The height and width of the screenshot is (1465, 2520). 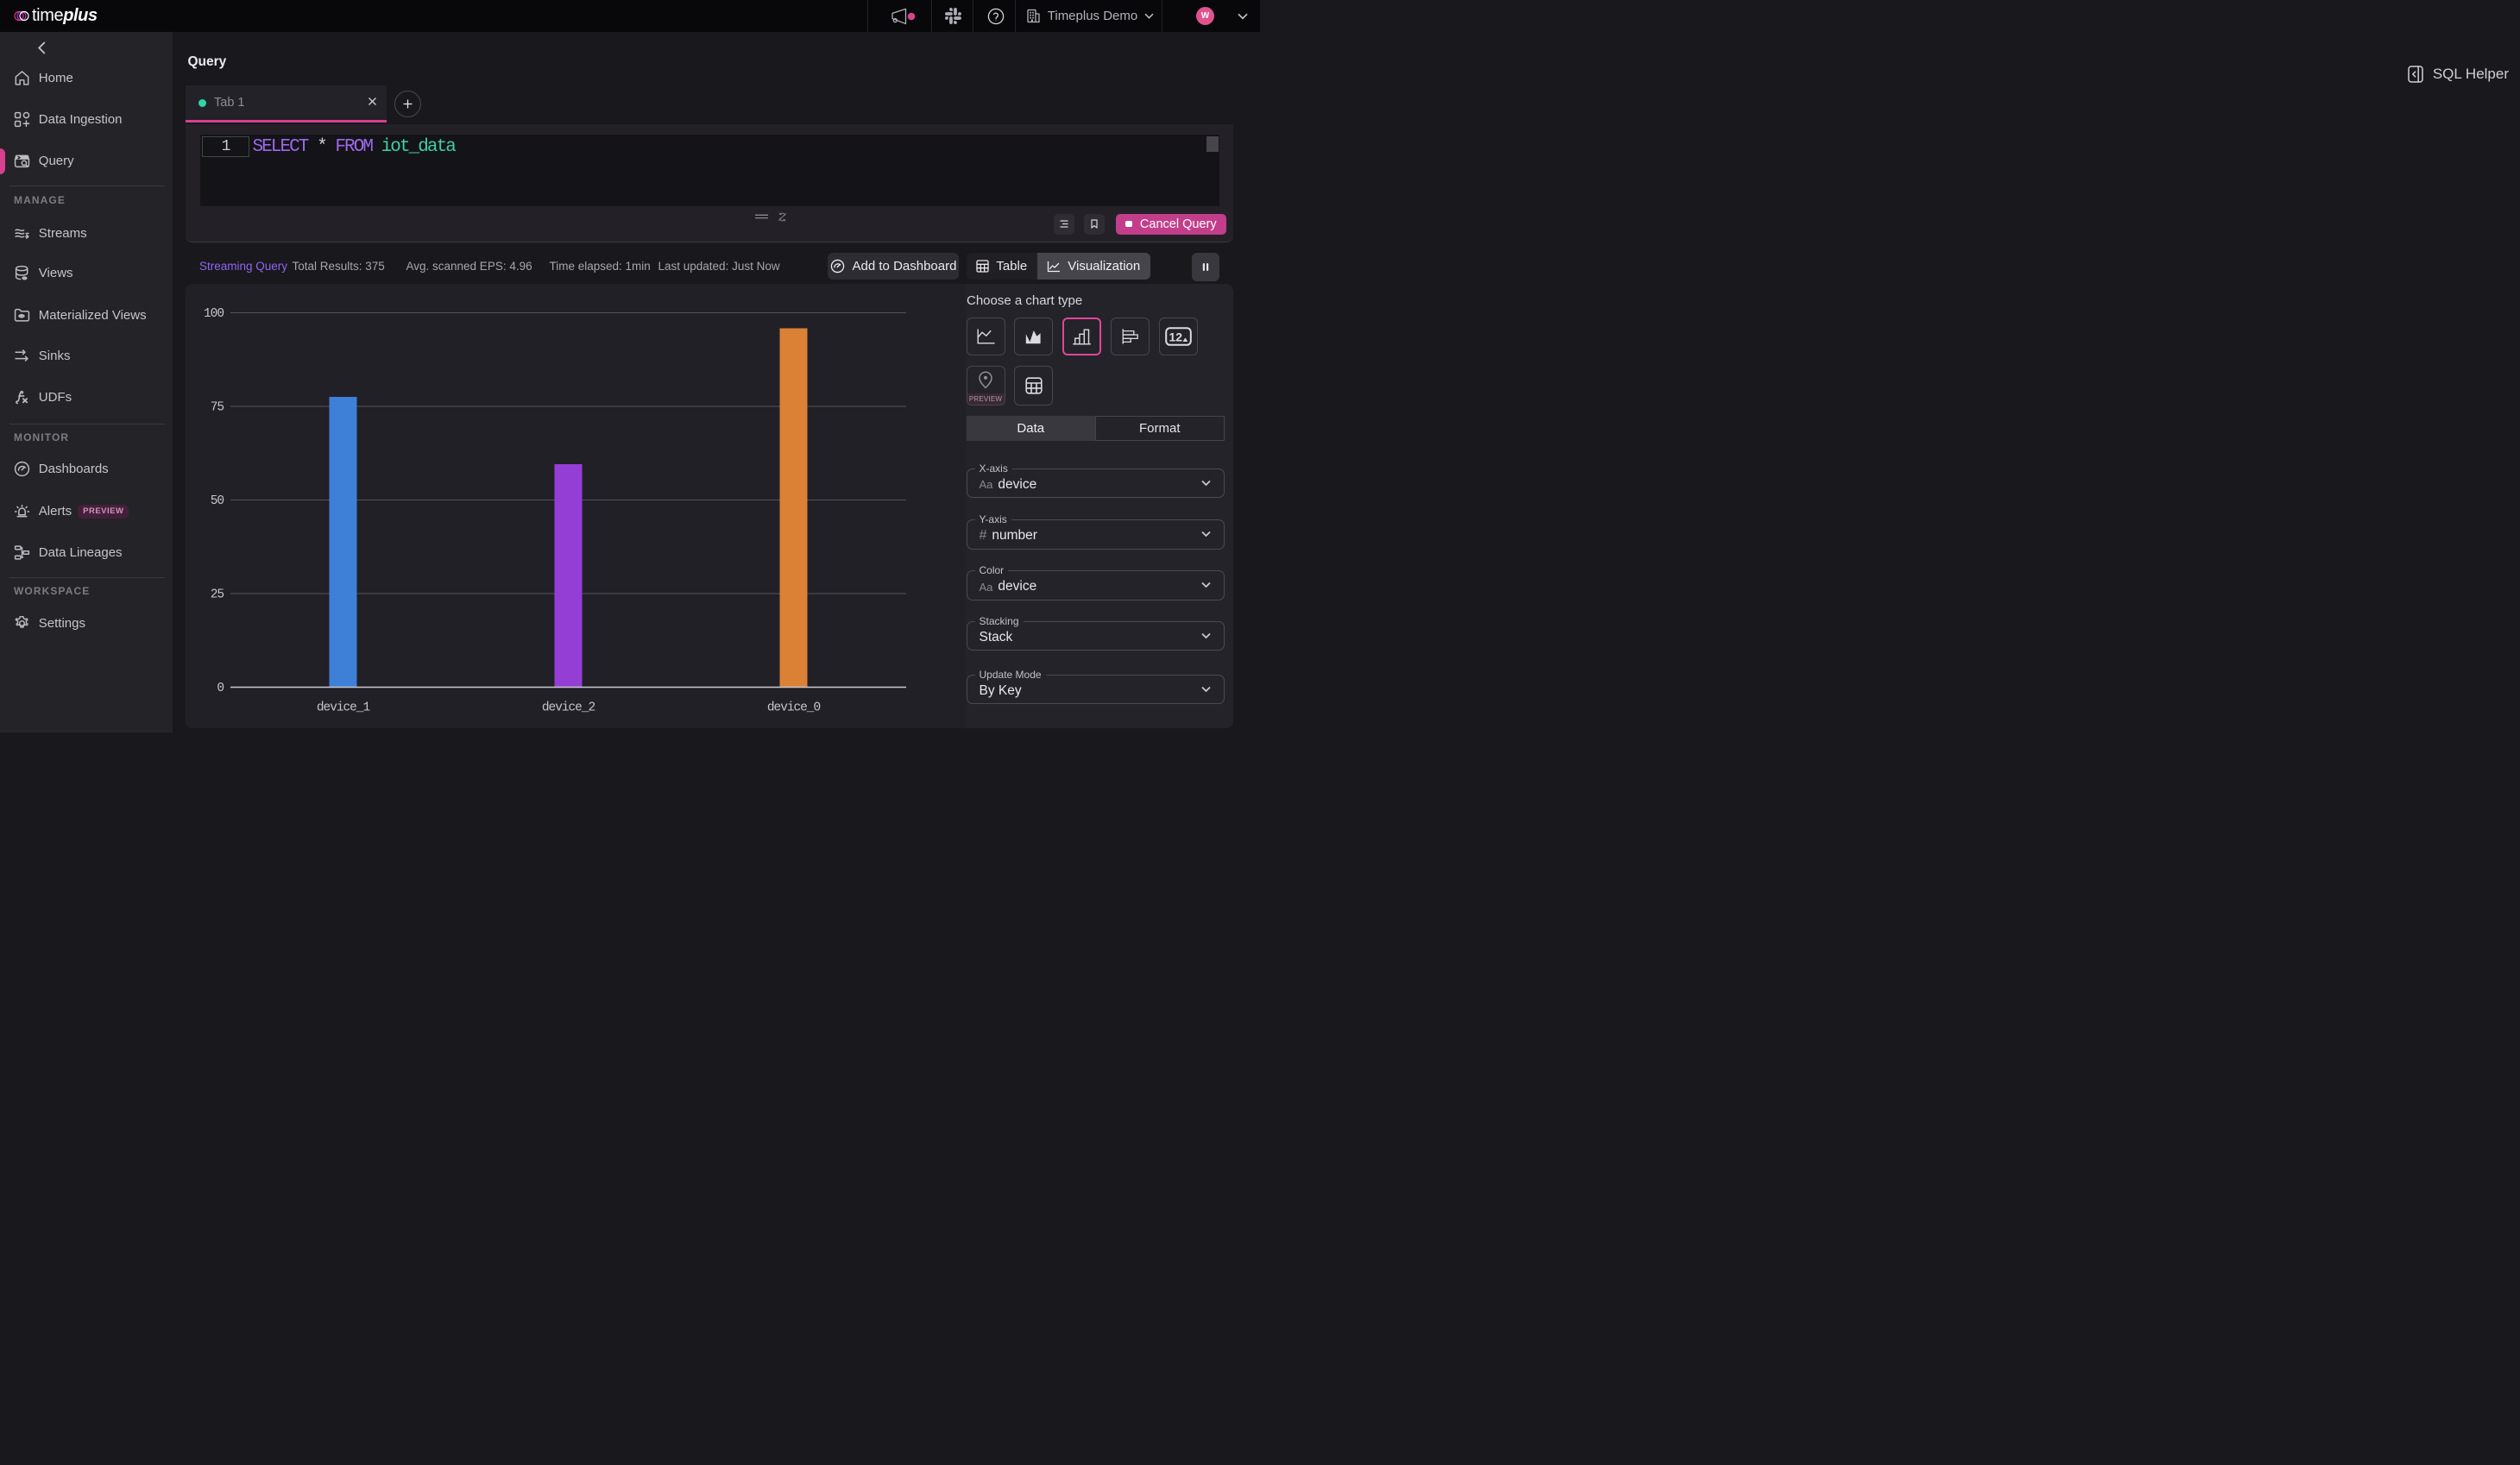 I want to click on svg-text: 100, so click(x=214, y=314).